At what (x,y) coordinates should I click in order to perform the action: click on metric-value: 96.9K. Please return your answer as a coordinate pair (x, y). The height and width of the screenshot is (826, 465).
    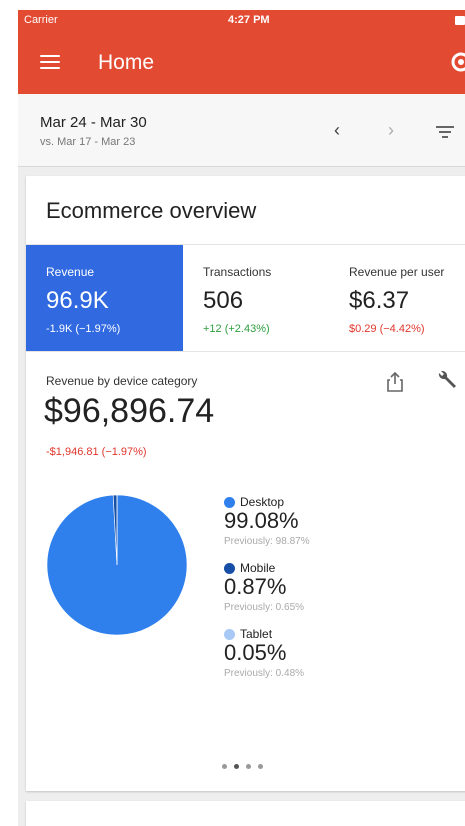
    Looking at the image, I should click on (77, 300).